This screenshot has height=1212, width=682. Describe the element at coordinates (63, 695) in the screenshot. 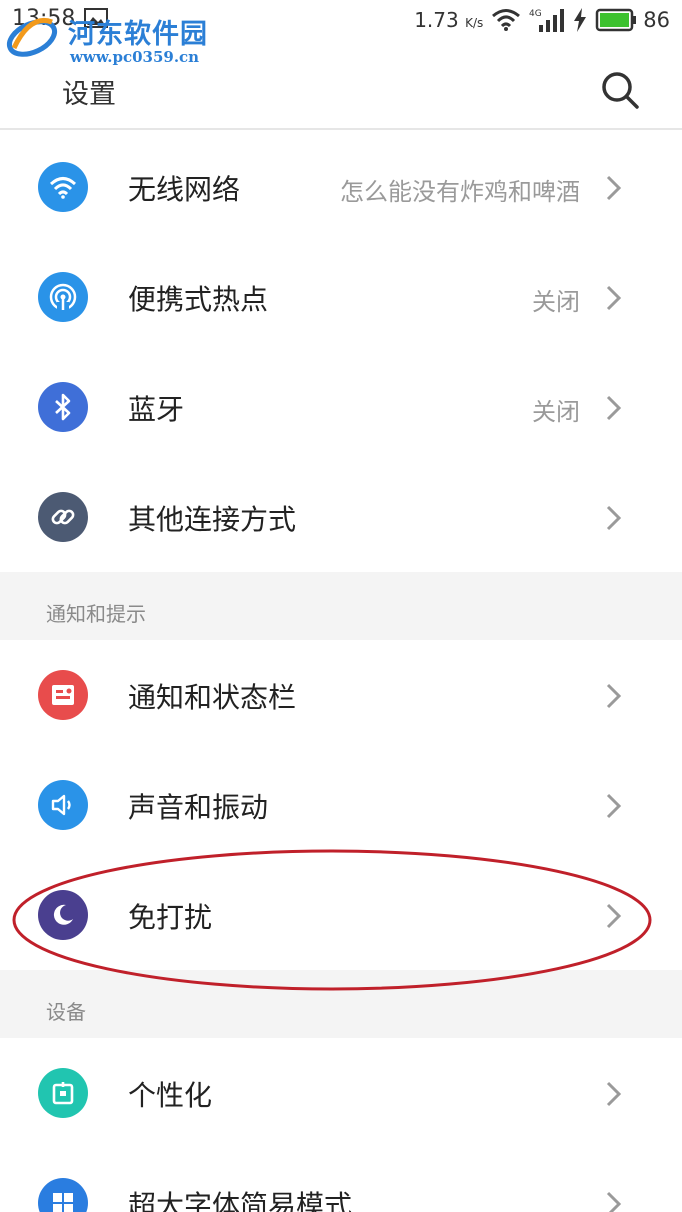

I see `notification-icon` at that location.